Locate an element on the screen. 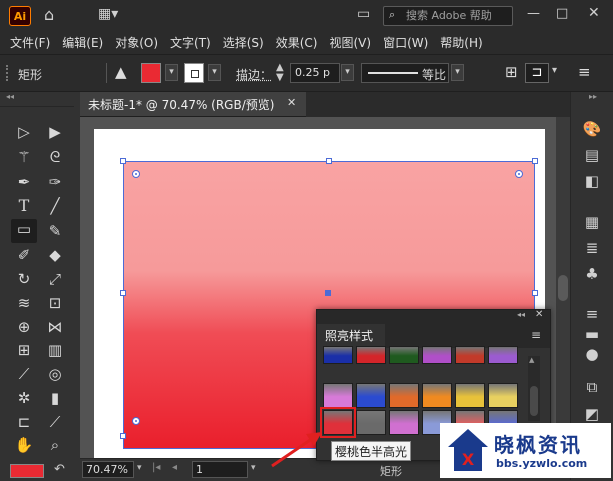 Image resolution: width=613 pixels, height=481 pixels. color-panel-icon: 🎨 is located at coordinates (592, 129).